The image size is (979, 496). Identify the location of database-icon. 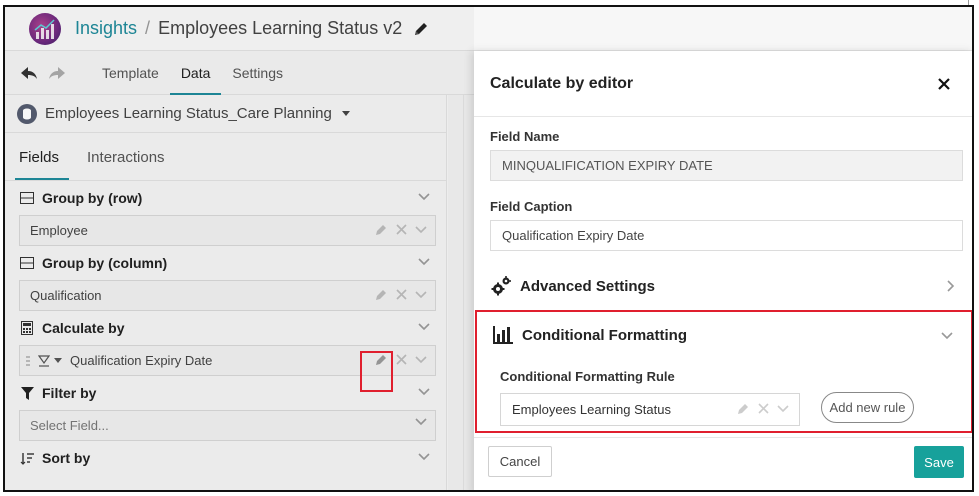
(27, 113).